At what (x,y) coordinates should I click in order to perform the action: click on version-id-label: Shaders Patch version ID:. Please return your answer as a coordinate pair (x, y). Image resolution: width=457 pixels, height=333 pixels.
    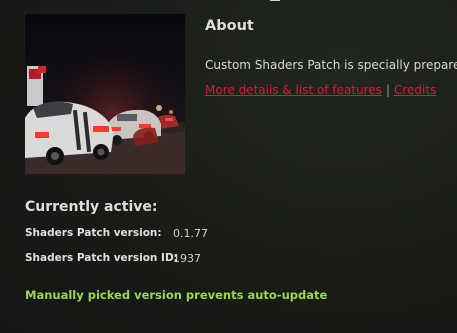
    Looking at the image, I should click on (101, 258).